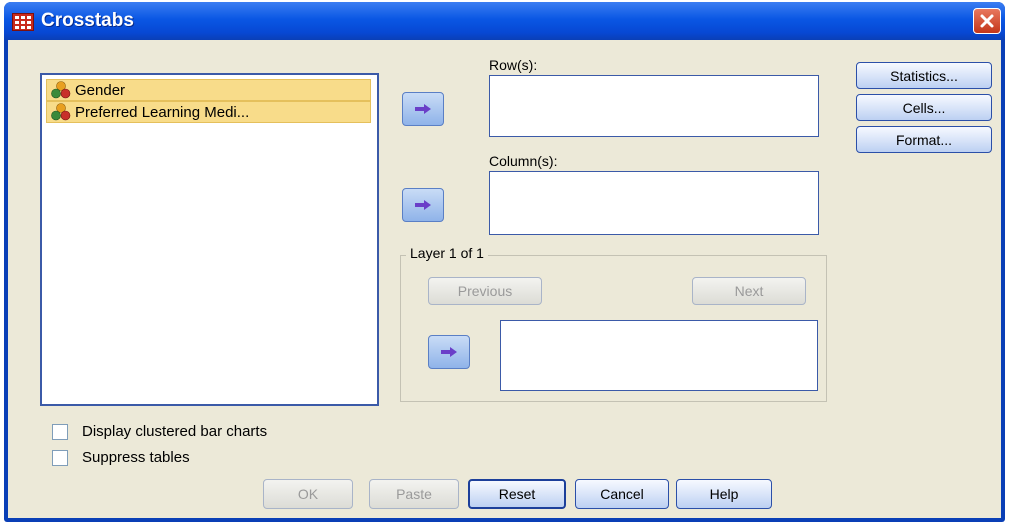 The width and height of the screenshot is (1009, 524). I want to click on reset-label: Reset, so click(517, 494).